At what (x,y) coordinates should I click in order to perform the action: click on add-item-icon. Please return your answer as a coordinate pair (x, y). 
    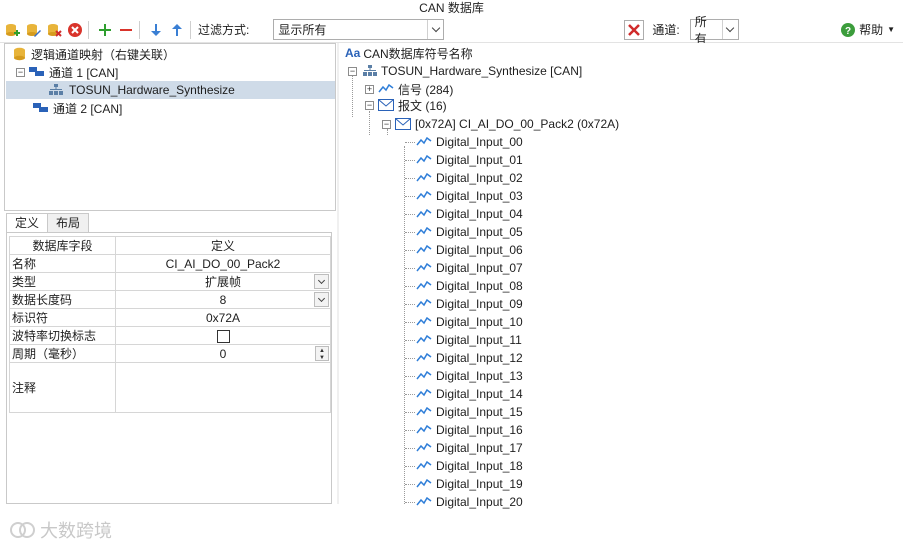
    Looking at the image, I should click on (105, 30).